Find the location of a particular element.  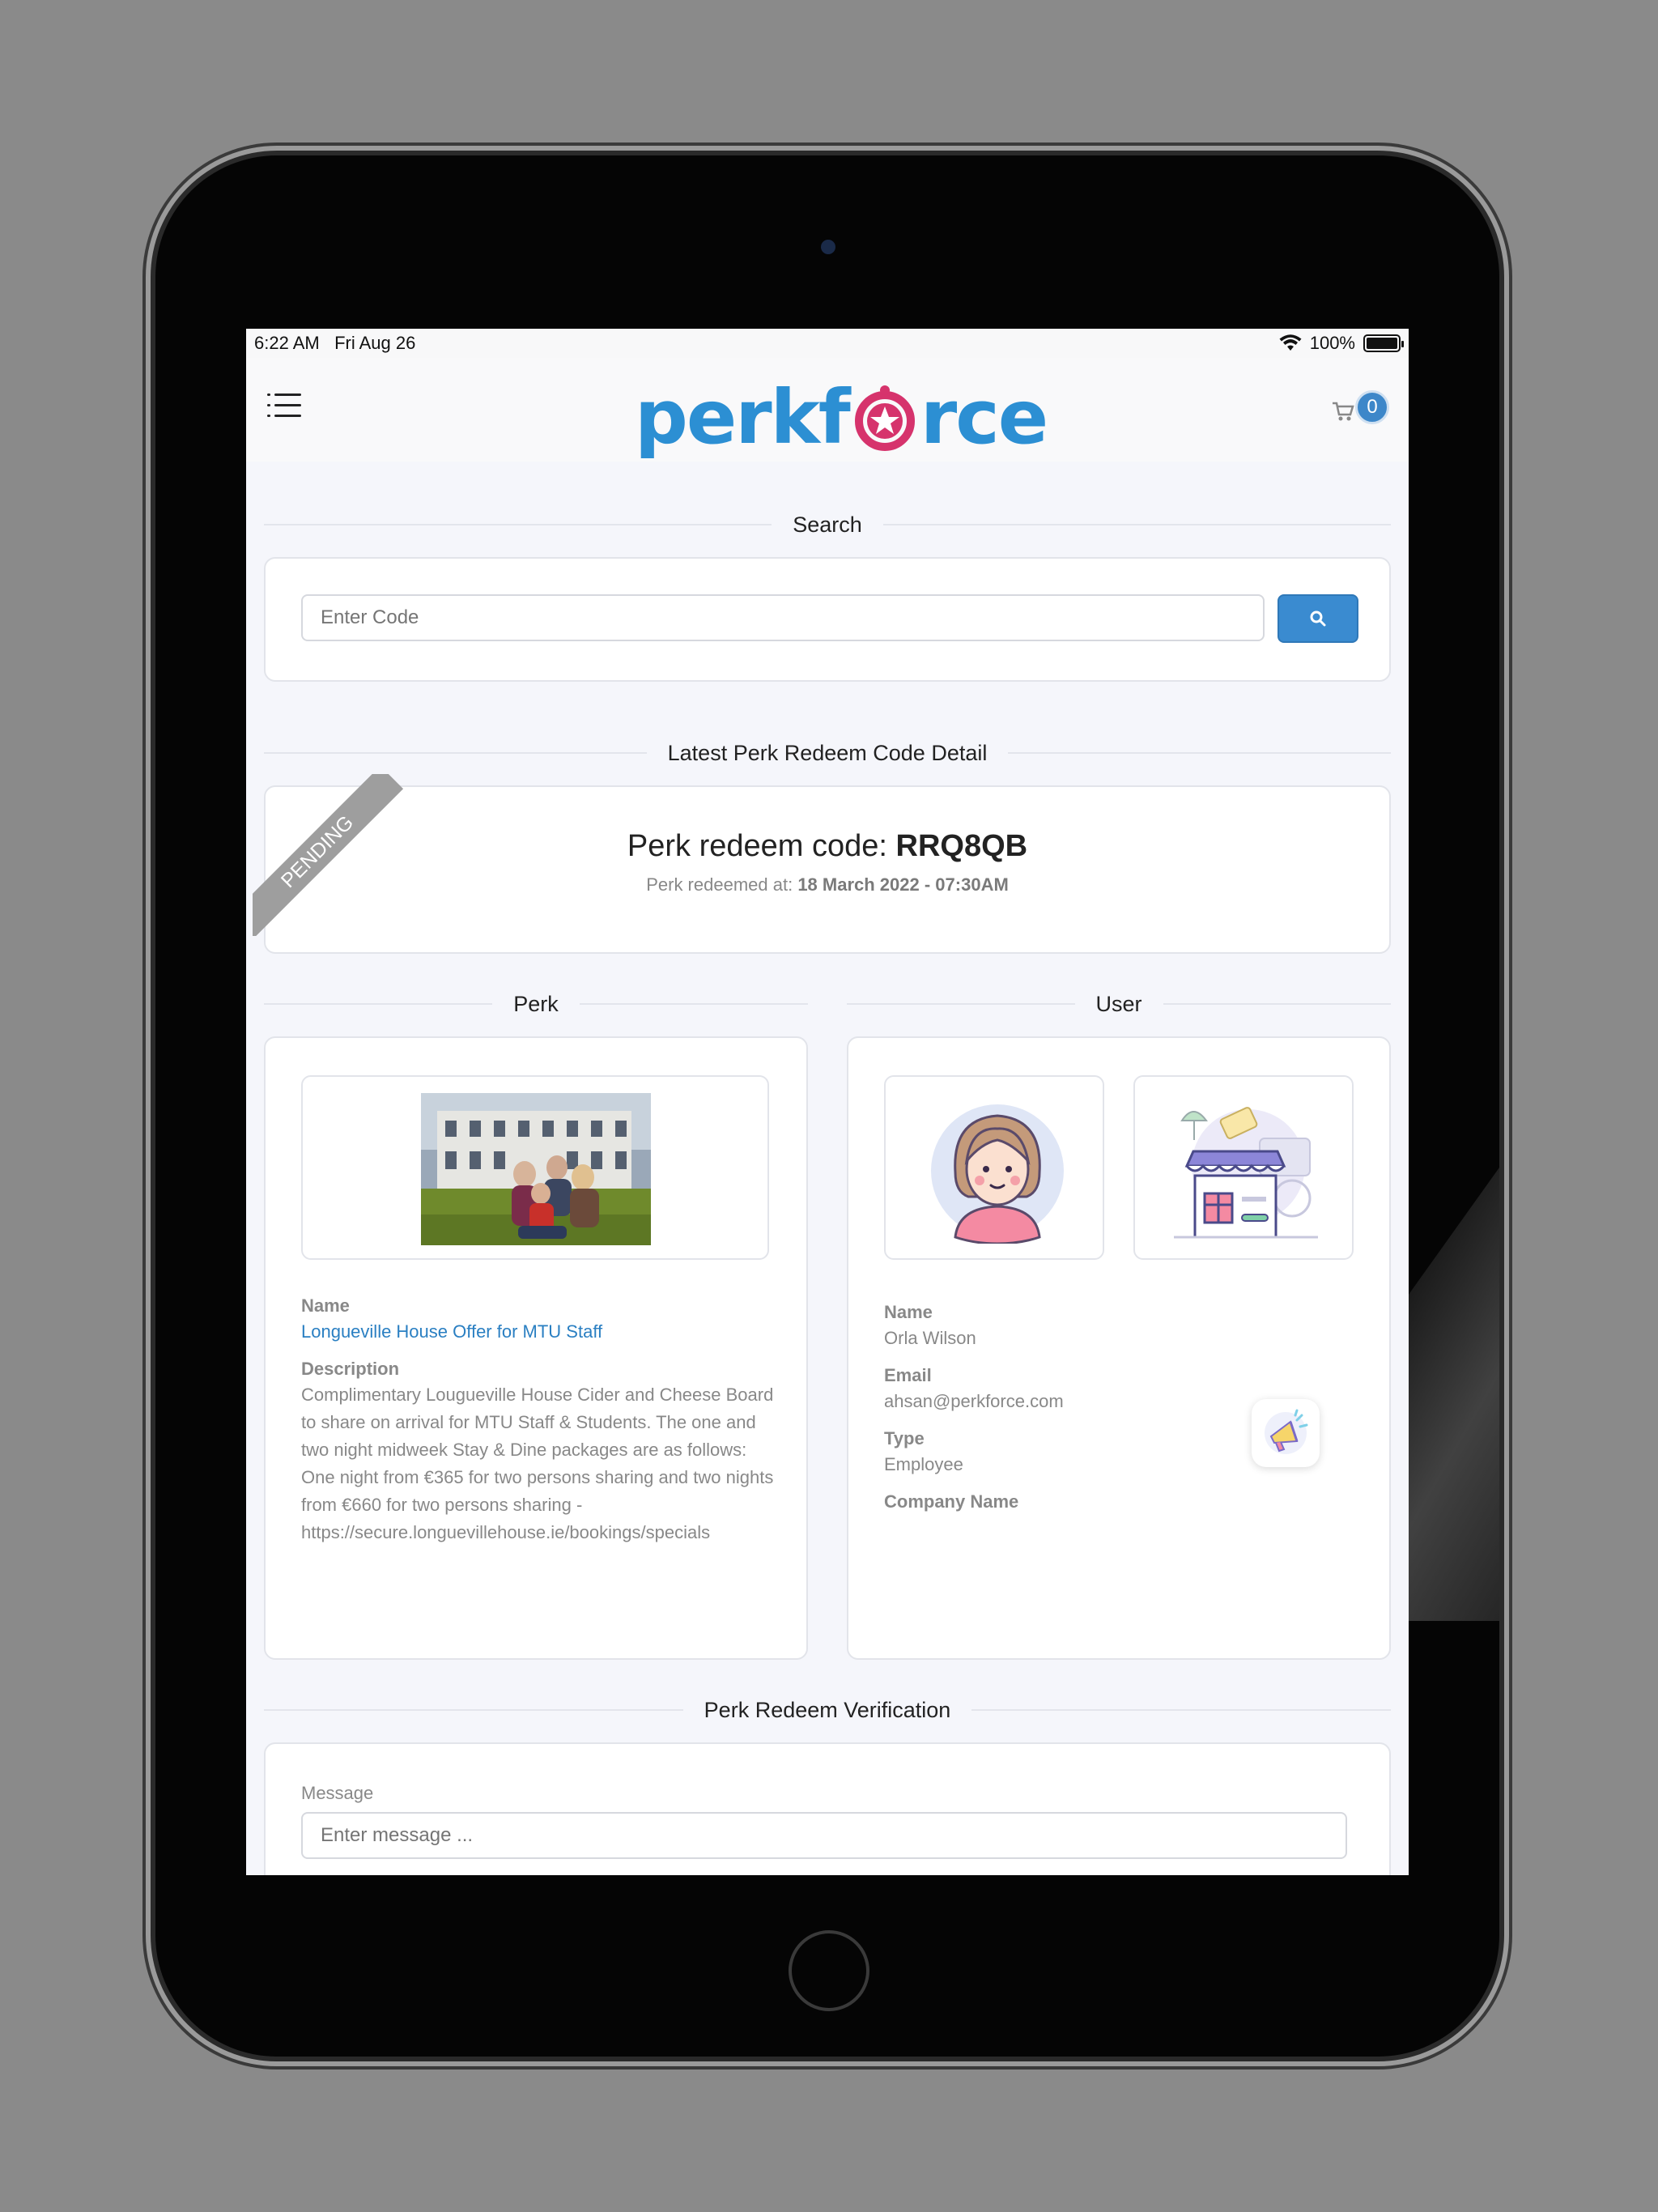

search-heading: Search is located at coordinates (827, 524).